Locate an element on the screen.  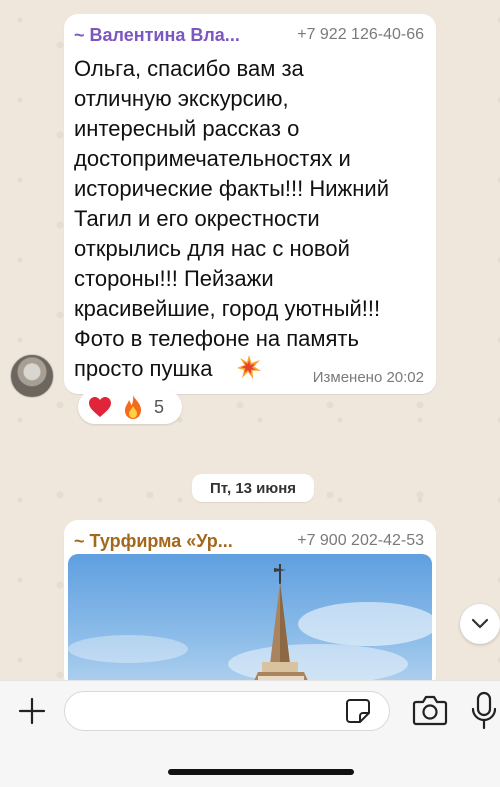
scroll-down-button is located at coordinates (480, 624).